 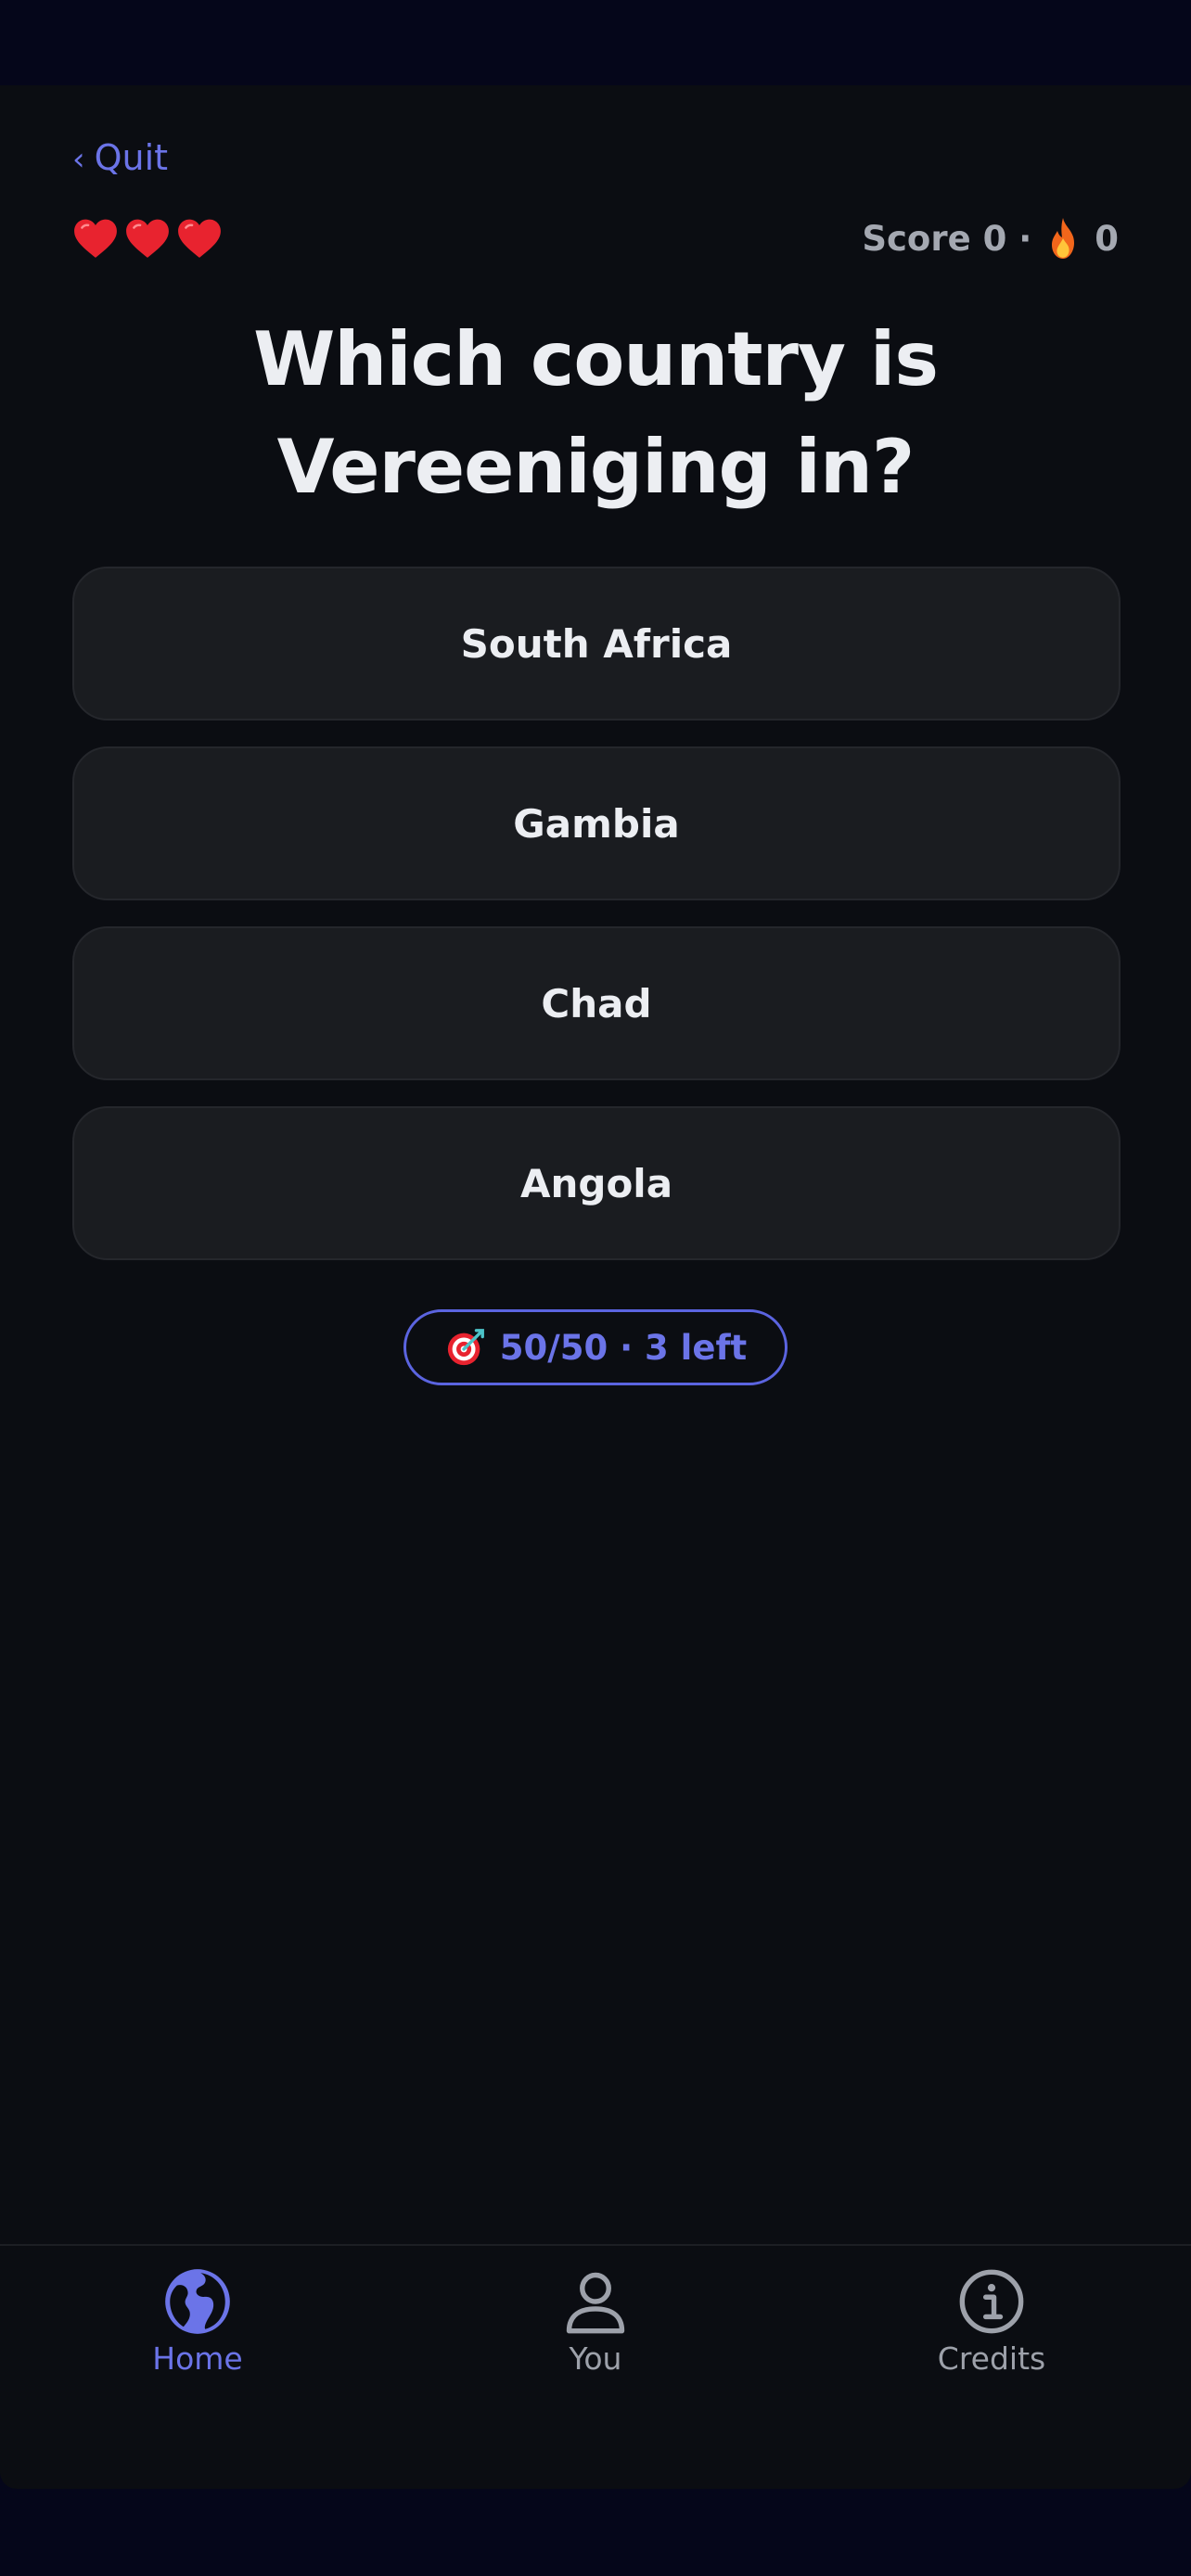 I want to click on tab-home: Home, so click(x=198, y=2321).